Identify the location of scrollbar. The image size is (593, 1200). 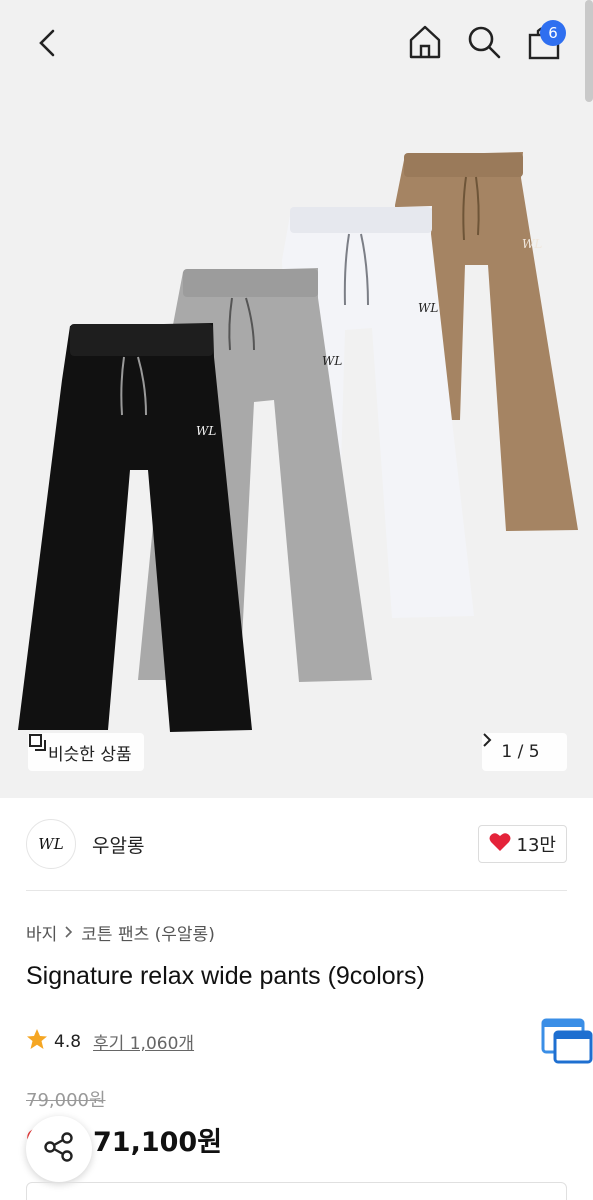
(589, 51).